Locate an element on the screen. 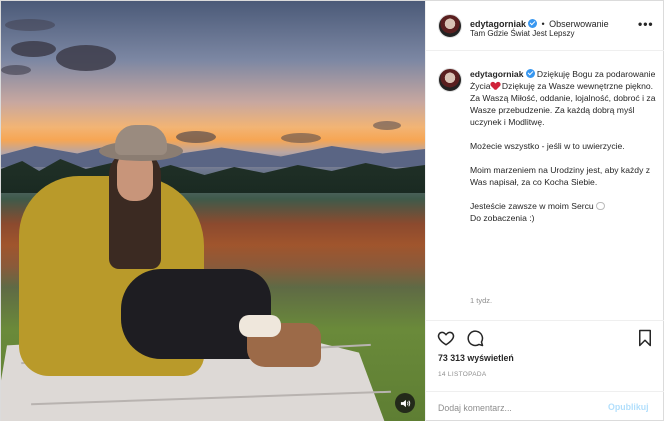 The image size is (664, 421). boot-cuff is located at coordinates (260, 326).